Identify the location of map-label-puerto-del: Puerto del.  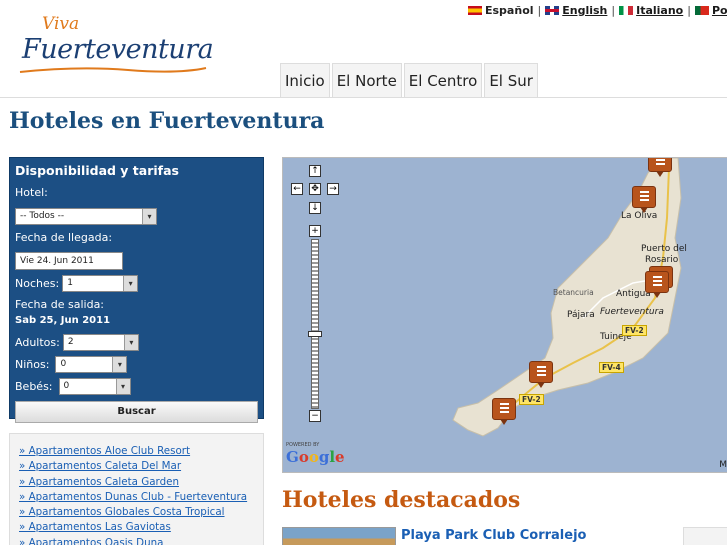
(664, 249).